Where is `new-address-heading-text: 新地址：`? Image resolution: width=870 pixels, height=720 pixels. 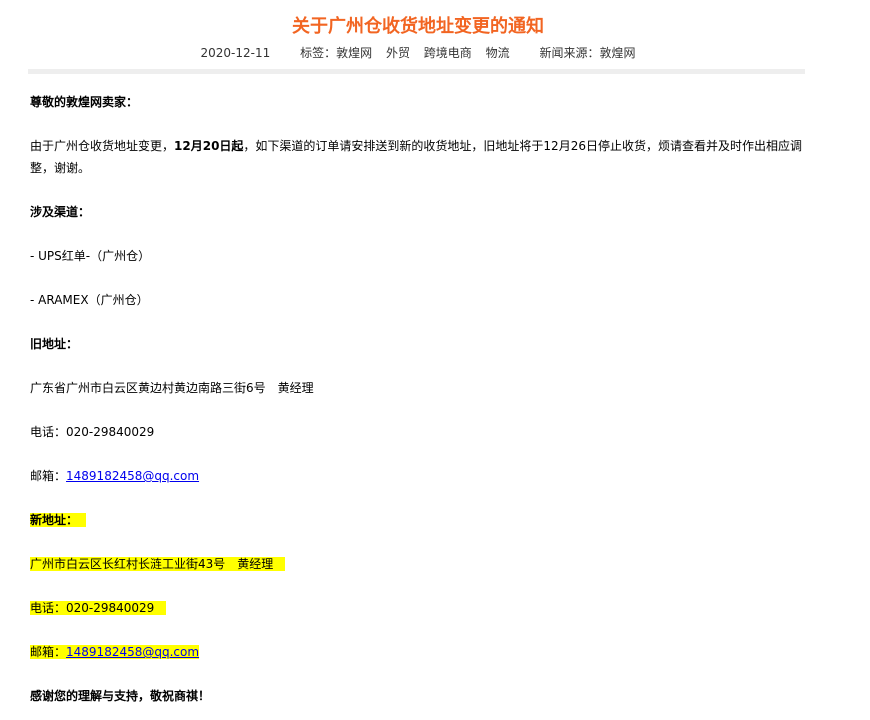
new-address-heading-text: 新地址： is located at coordinates (54, 520).